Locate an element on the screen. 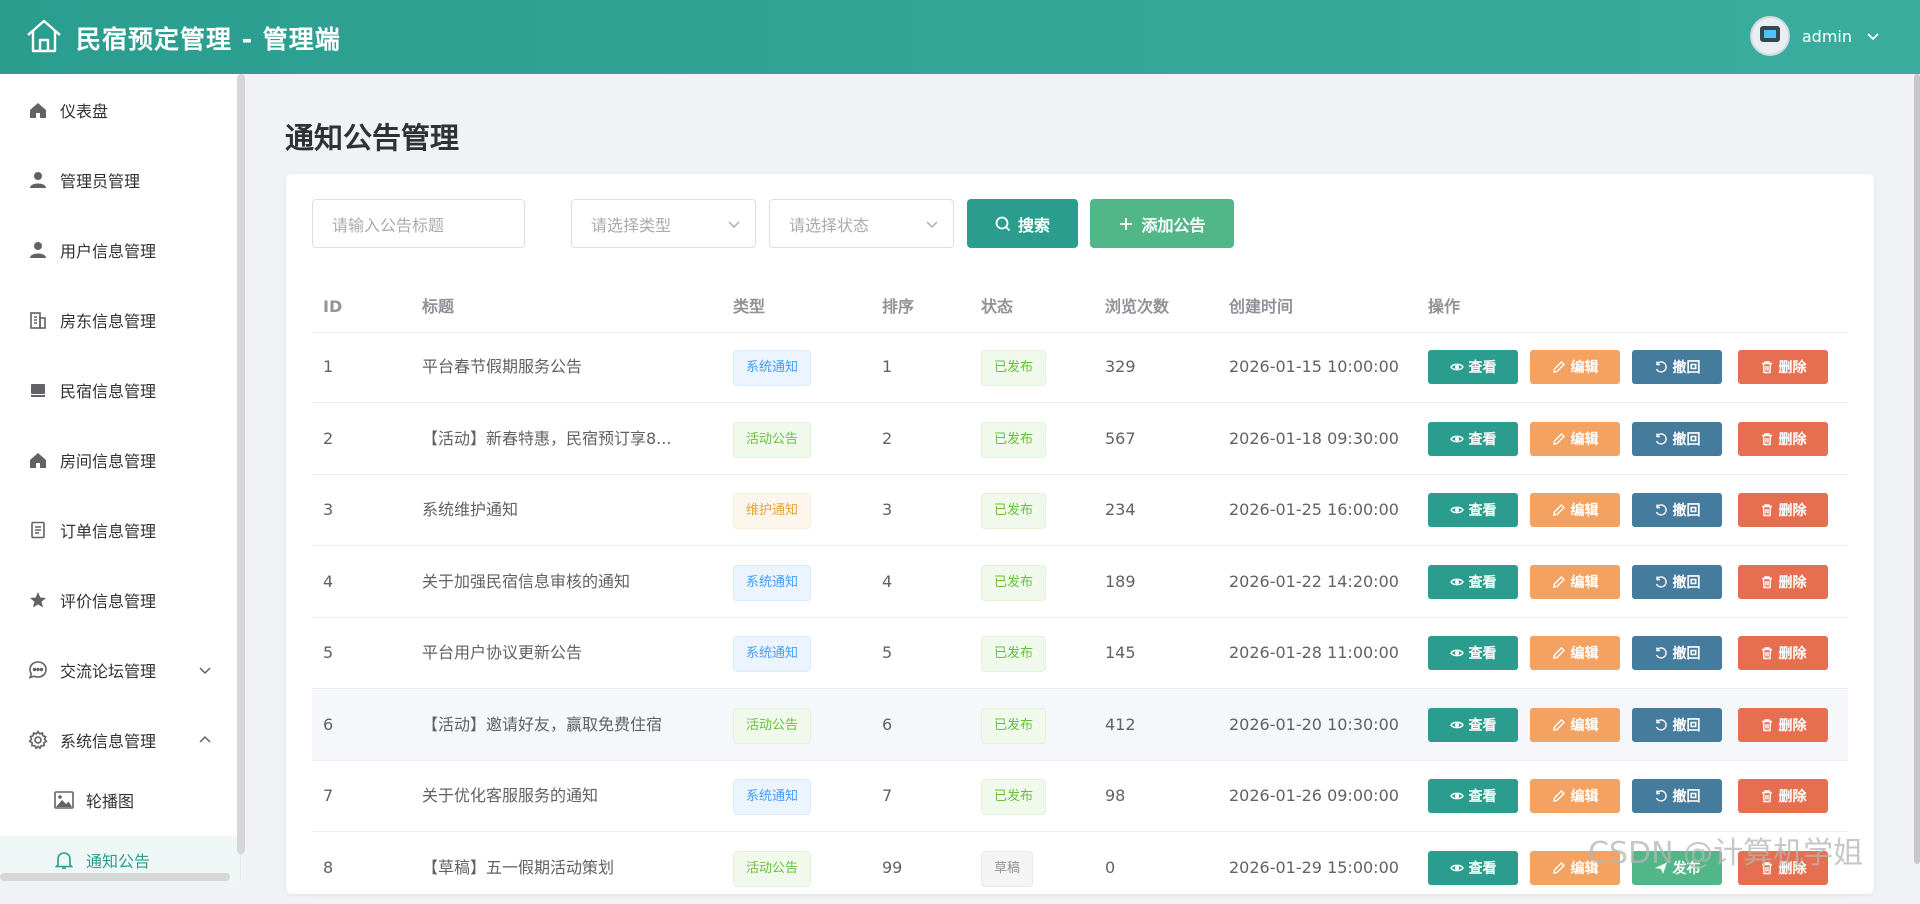  cell-created: 2026-01-29 15:00:00 is located at coordinates (1314, 867).